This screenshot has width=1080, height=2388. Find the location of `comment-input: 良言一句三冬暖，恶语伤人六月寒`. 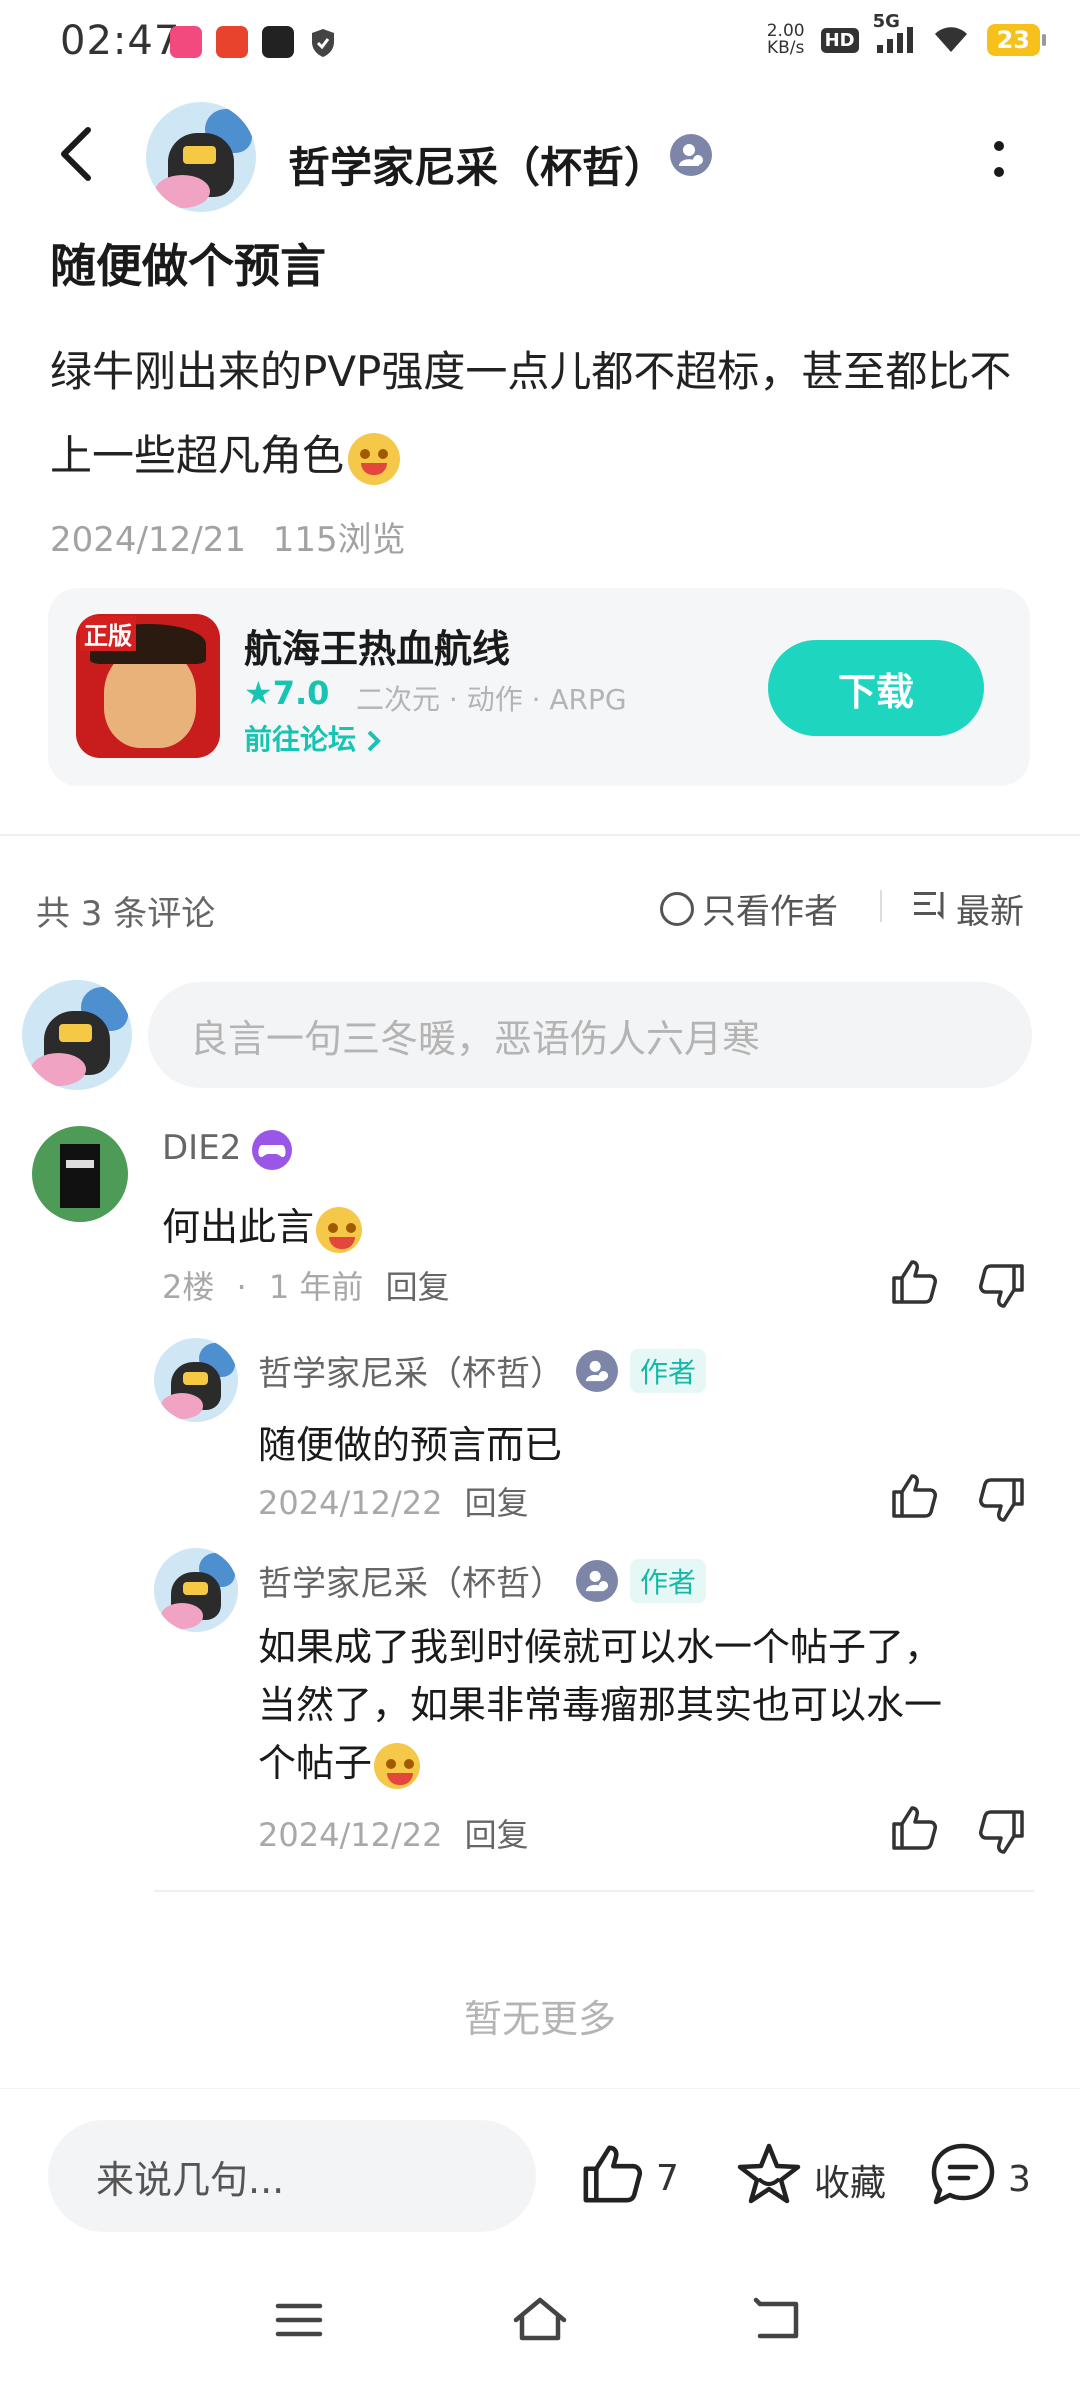

comment-input: 良言一句三冬暖，恶语伤人六月寒 is located at coordinates (590, 1035).